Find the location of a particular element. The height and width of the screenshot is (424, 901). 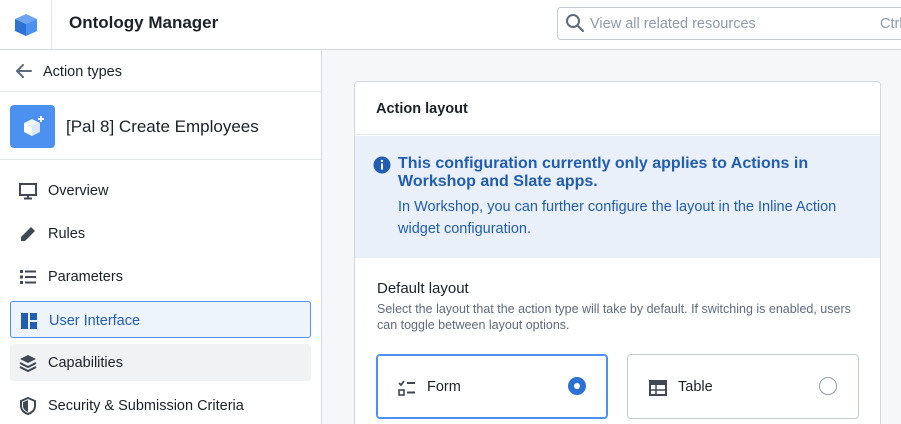

sidebar-item-parameters: Parameters is located at coordinates (160, 276).